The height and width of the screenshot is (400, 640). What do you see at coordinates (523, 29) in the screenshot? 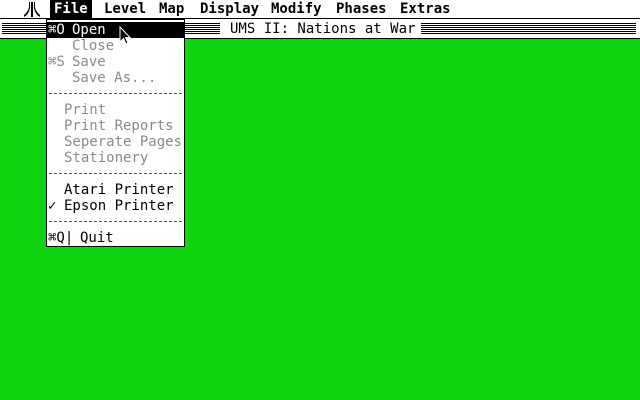
I see `title-bar-pattern` at bounding box center [523, 29].